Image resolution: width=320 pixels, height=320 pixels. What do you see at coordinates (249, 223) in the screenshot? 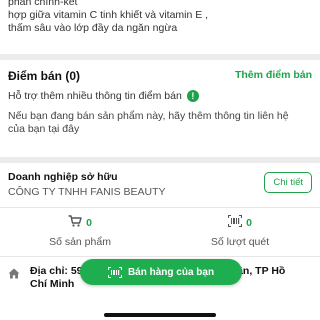
I see `scan-count-value: 0` at bounding box center [249, 223].